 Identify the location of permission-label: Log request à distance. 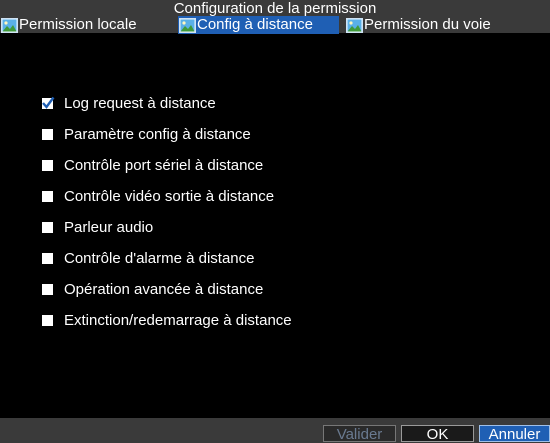
(140, 103).